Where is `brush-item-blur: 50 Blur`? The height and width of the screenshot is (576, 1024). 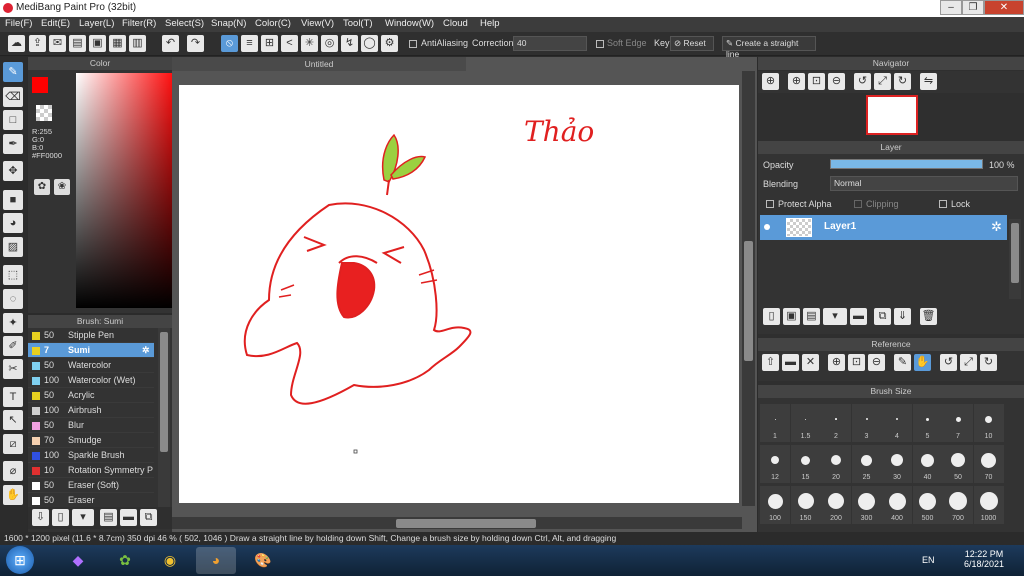 brush-item-blur: 50 Blur is located at coordinates (91, 425).